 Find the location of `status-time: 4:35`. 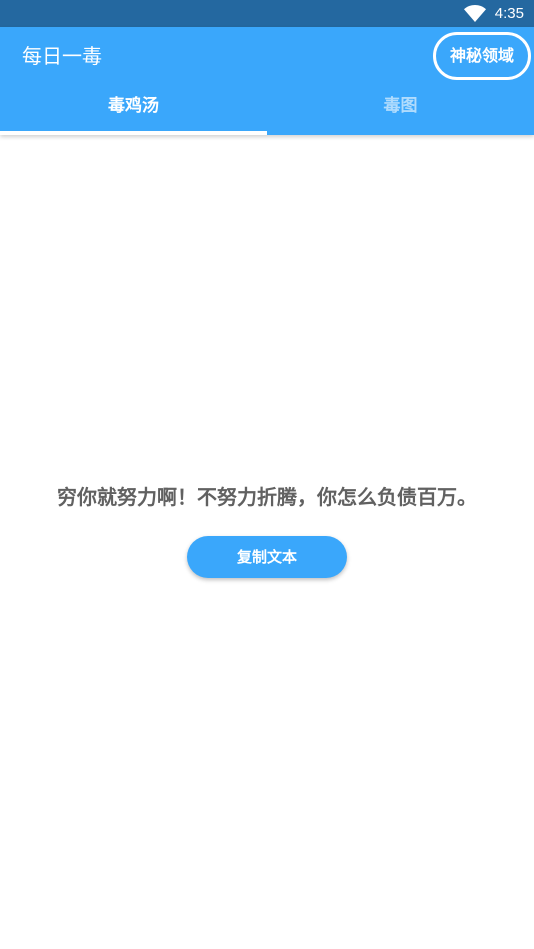

status-time: 4:35 is located at coordinates (509, 13).